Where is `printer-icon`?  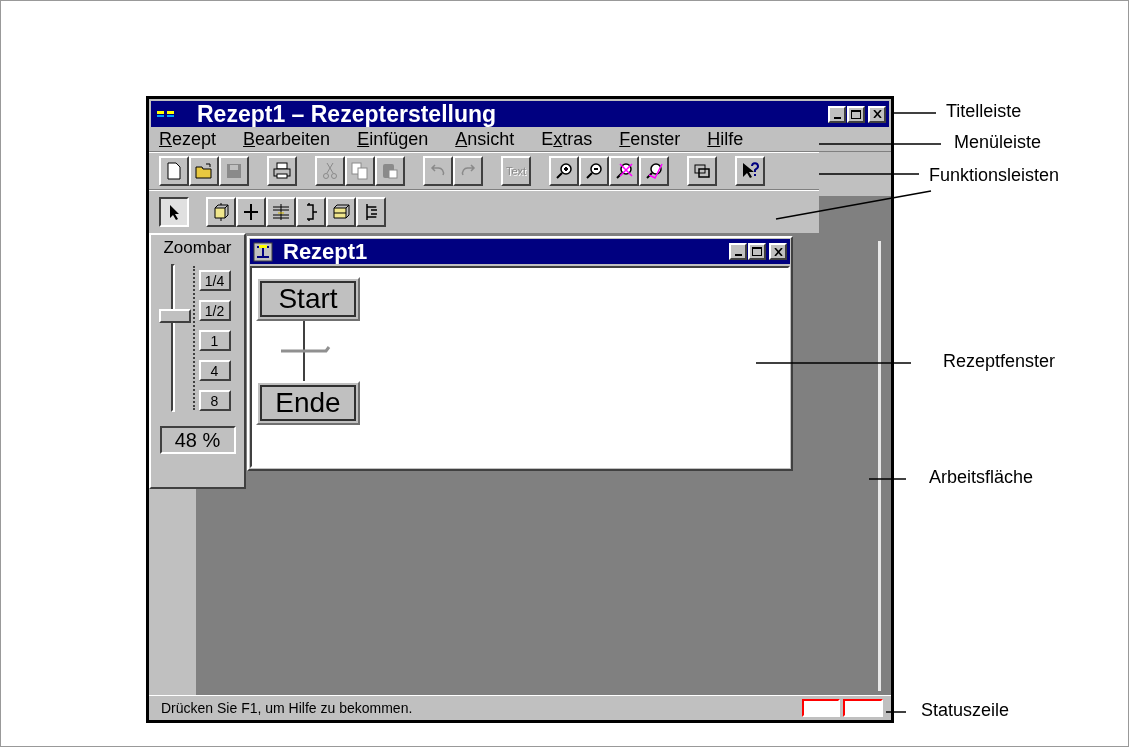
printer-icon is located at coordinates (282, 171).